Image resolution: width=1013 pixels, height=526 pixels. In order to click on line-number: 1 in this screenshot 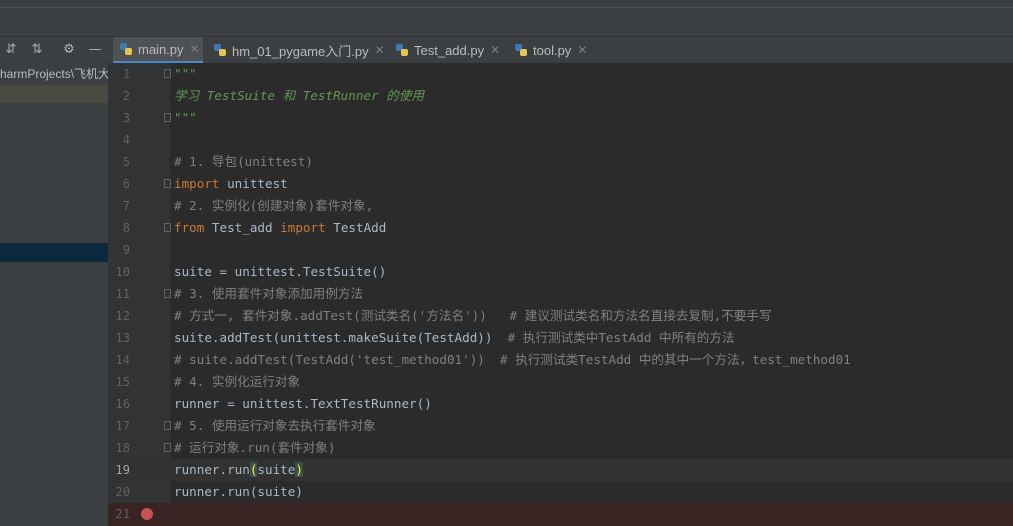, I will do `click(126, 74)`.